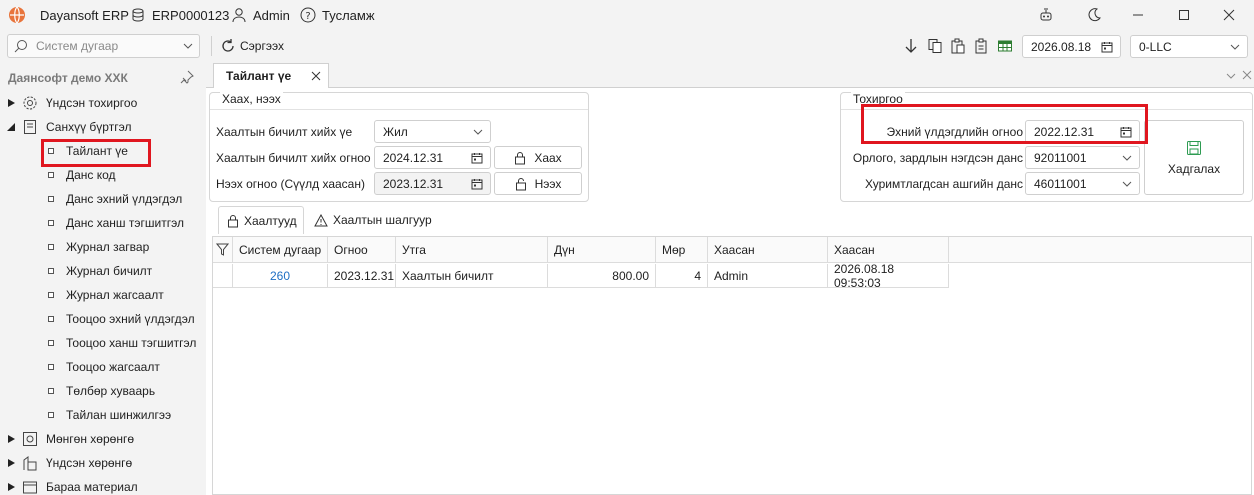  What do you see at coordinates (1061, 46) in the screenshot?
I see `work-date-value: 2026.08.18` at bounding box center [1061, 46].